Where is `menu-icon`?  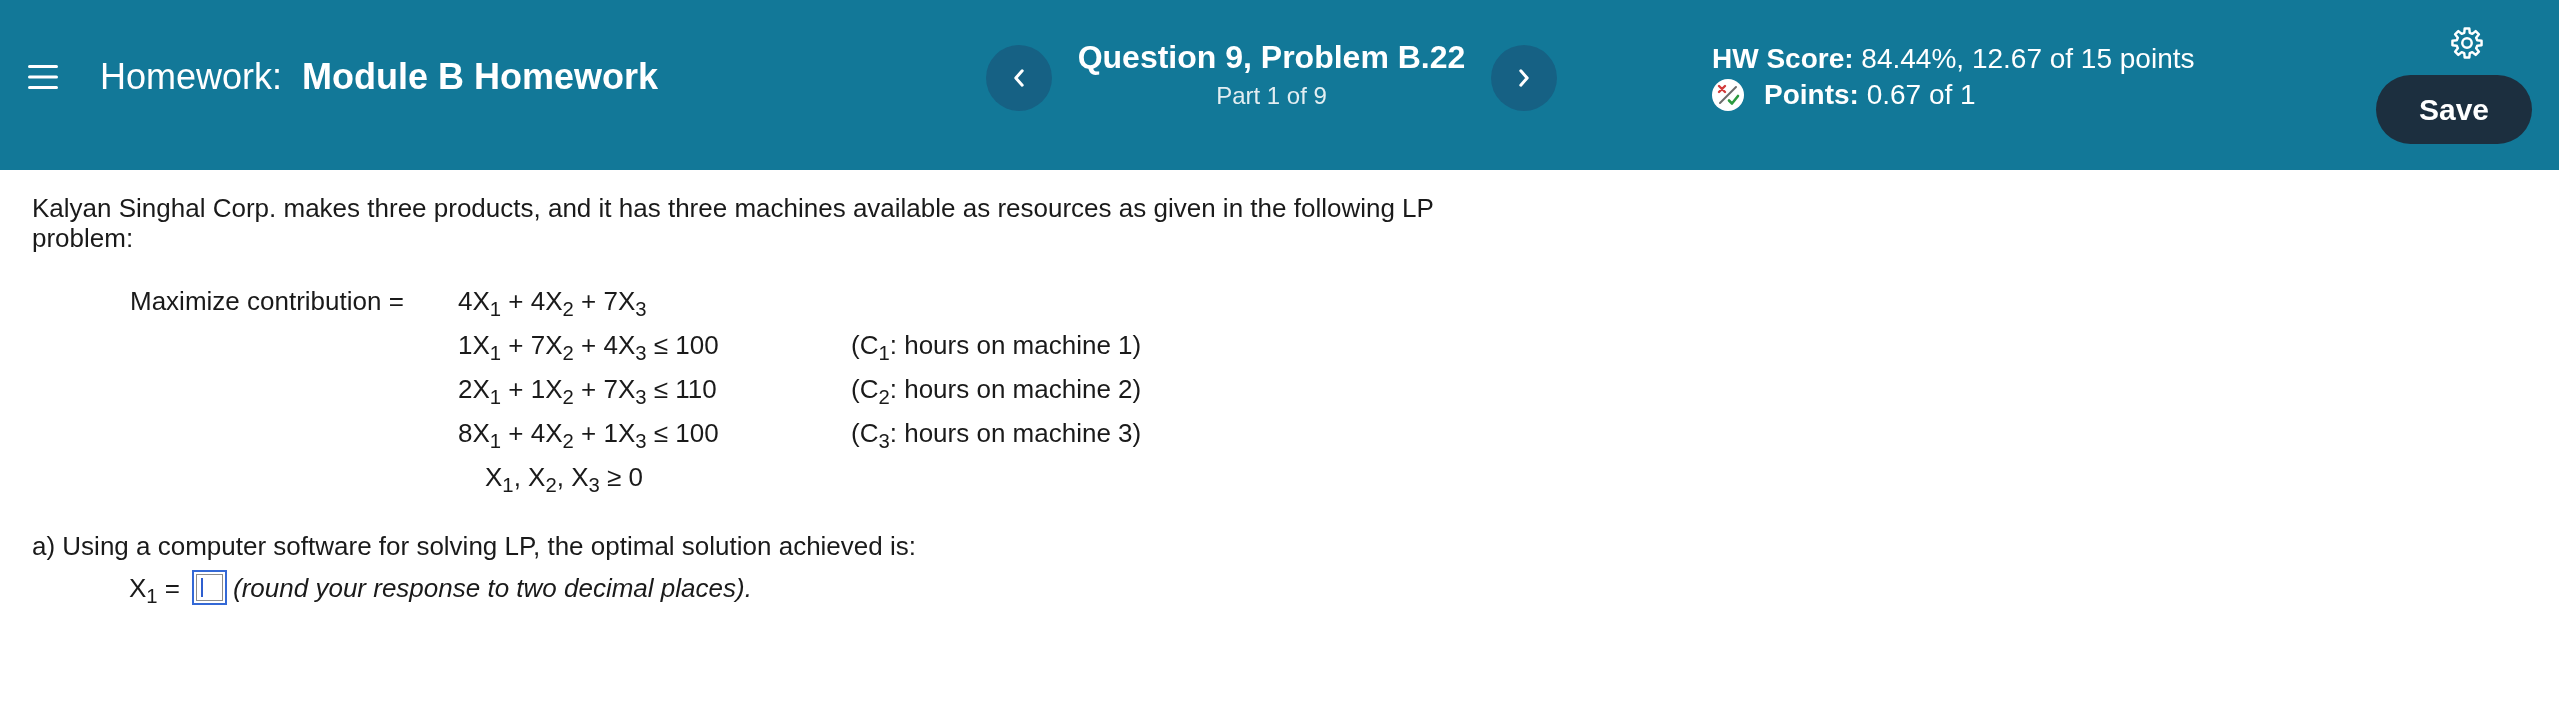
menu-icon is located at coordinates (43, 77).